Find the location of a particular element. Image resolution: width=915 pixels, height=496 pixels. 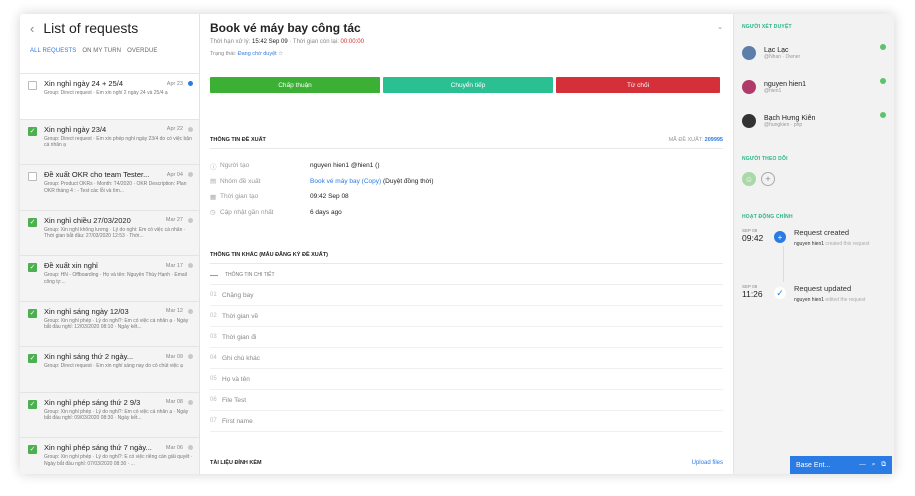

approve-button: Chấp thuận is located at coordinates (295, 85).